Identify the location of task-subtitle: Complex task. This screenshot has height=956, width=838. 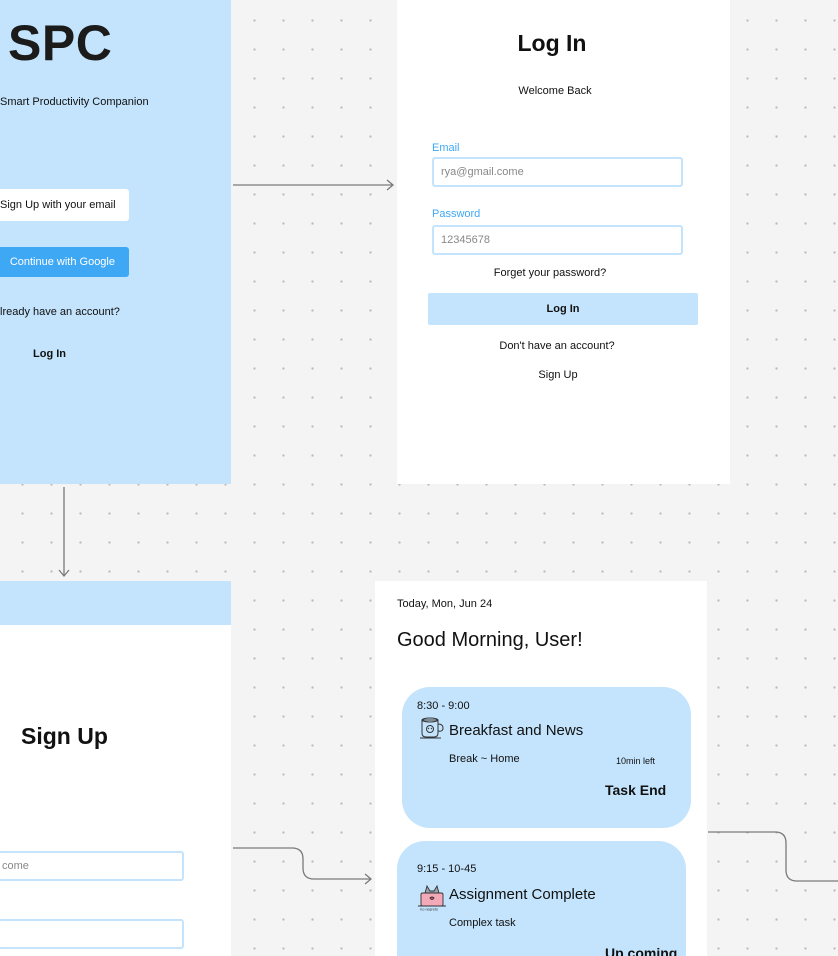
(482, 923).